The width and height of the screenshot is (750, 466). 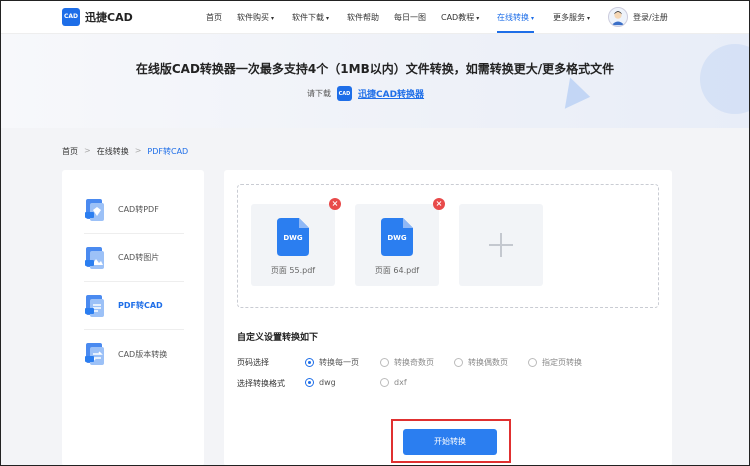 I want to click on breadcrumb-home: 首页, so click(x=70, y=151).